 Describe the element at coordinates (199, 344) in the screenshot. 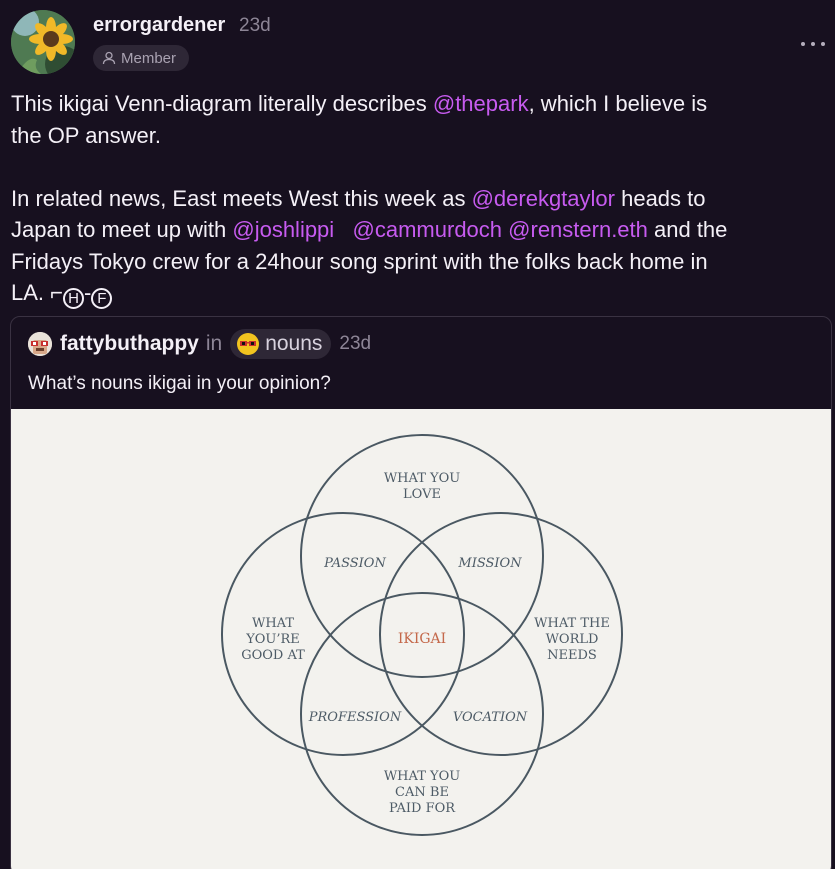

I see `quoted-cast-header: fattybuthappy in nouns 23d` at that location.